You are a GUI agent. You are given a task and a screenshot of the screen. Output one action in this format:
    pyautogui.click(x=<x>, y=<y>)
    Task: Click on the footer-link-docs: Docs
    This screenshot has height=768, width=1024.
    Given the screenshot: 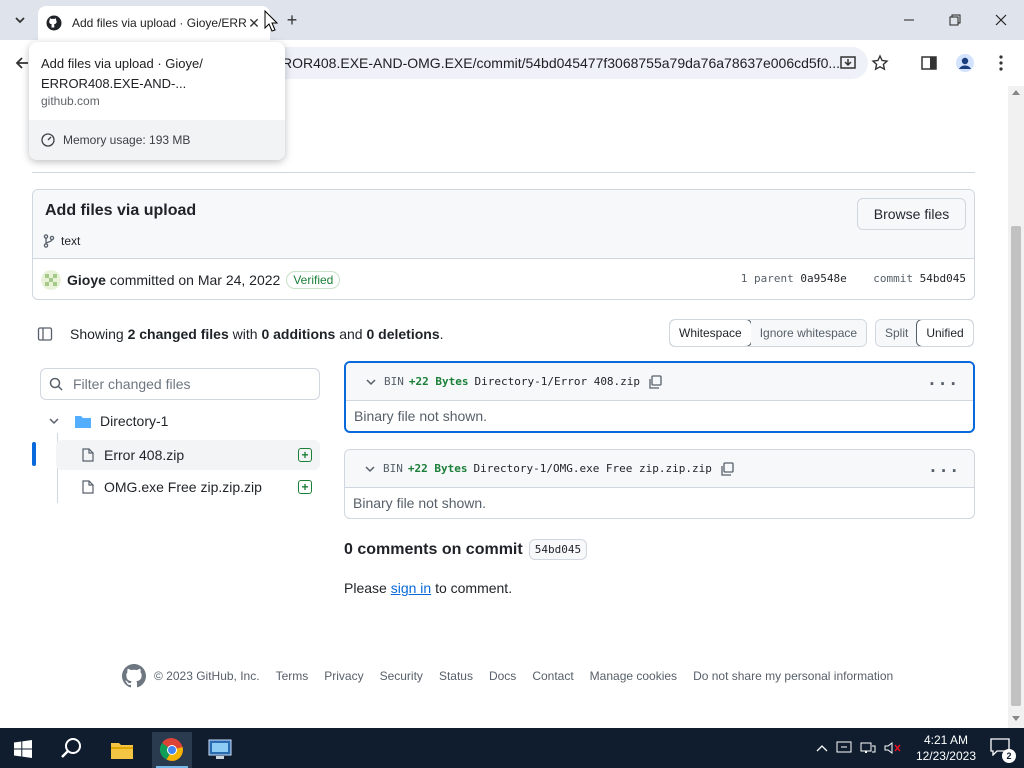 What is the action you would take?
    pyautogui.click(x=502, y=676)
    